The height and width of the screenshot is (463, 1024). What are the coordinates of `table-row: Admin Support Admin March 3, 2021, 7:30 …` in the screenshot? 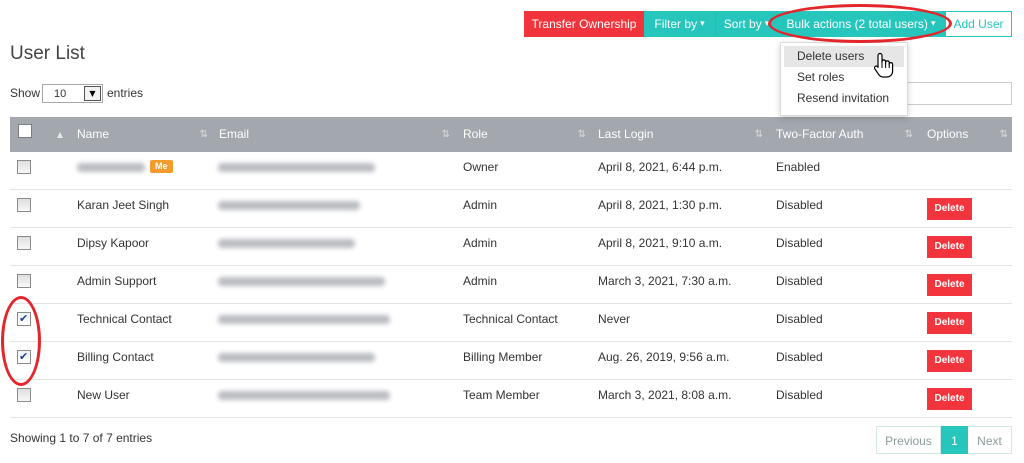 It's located at (511, 285).